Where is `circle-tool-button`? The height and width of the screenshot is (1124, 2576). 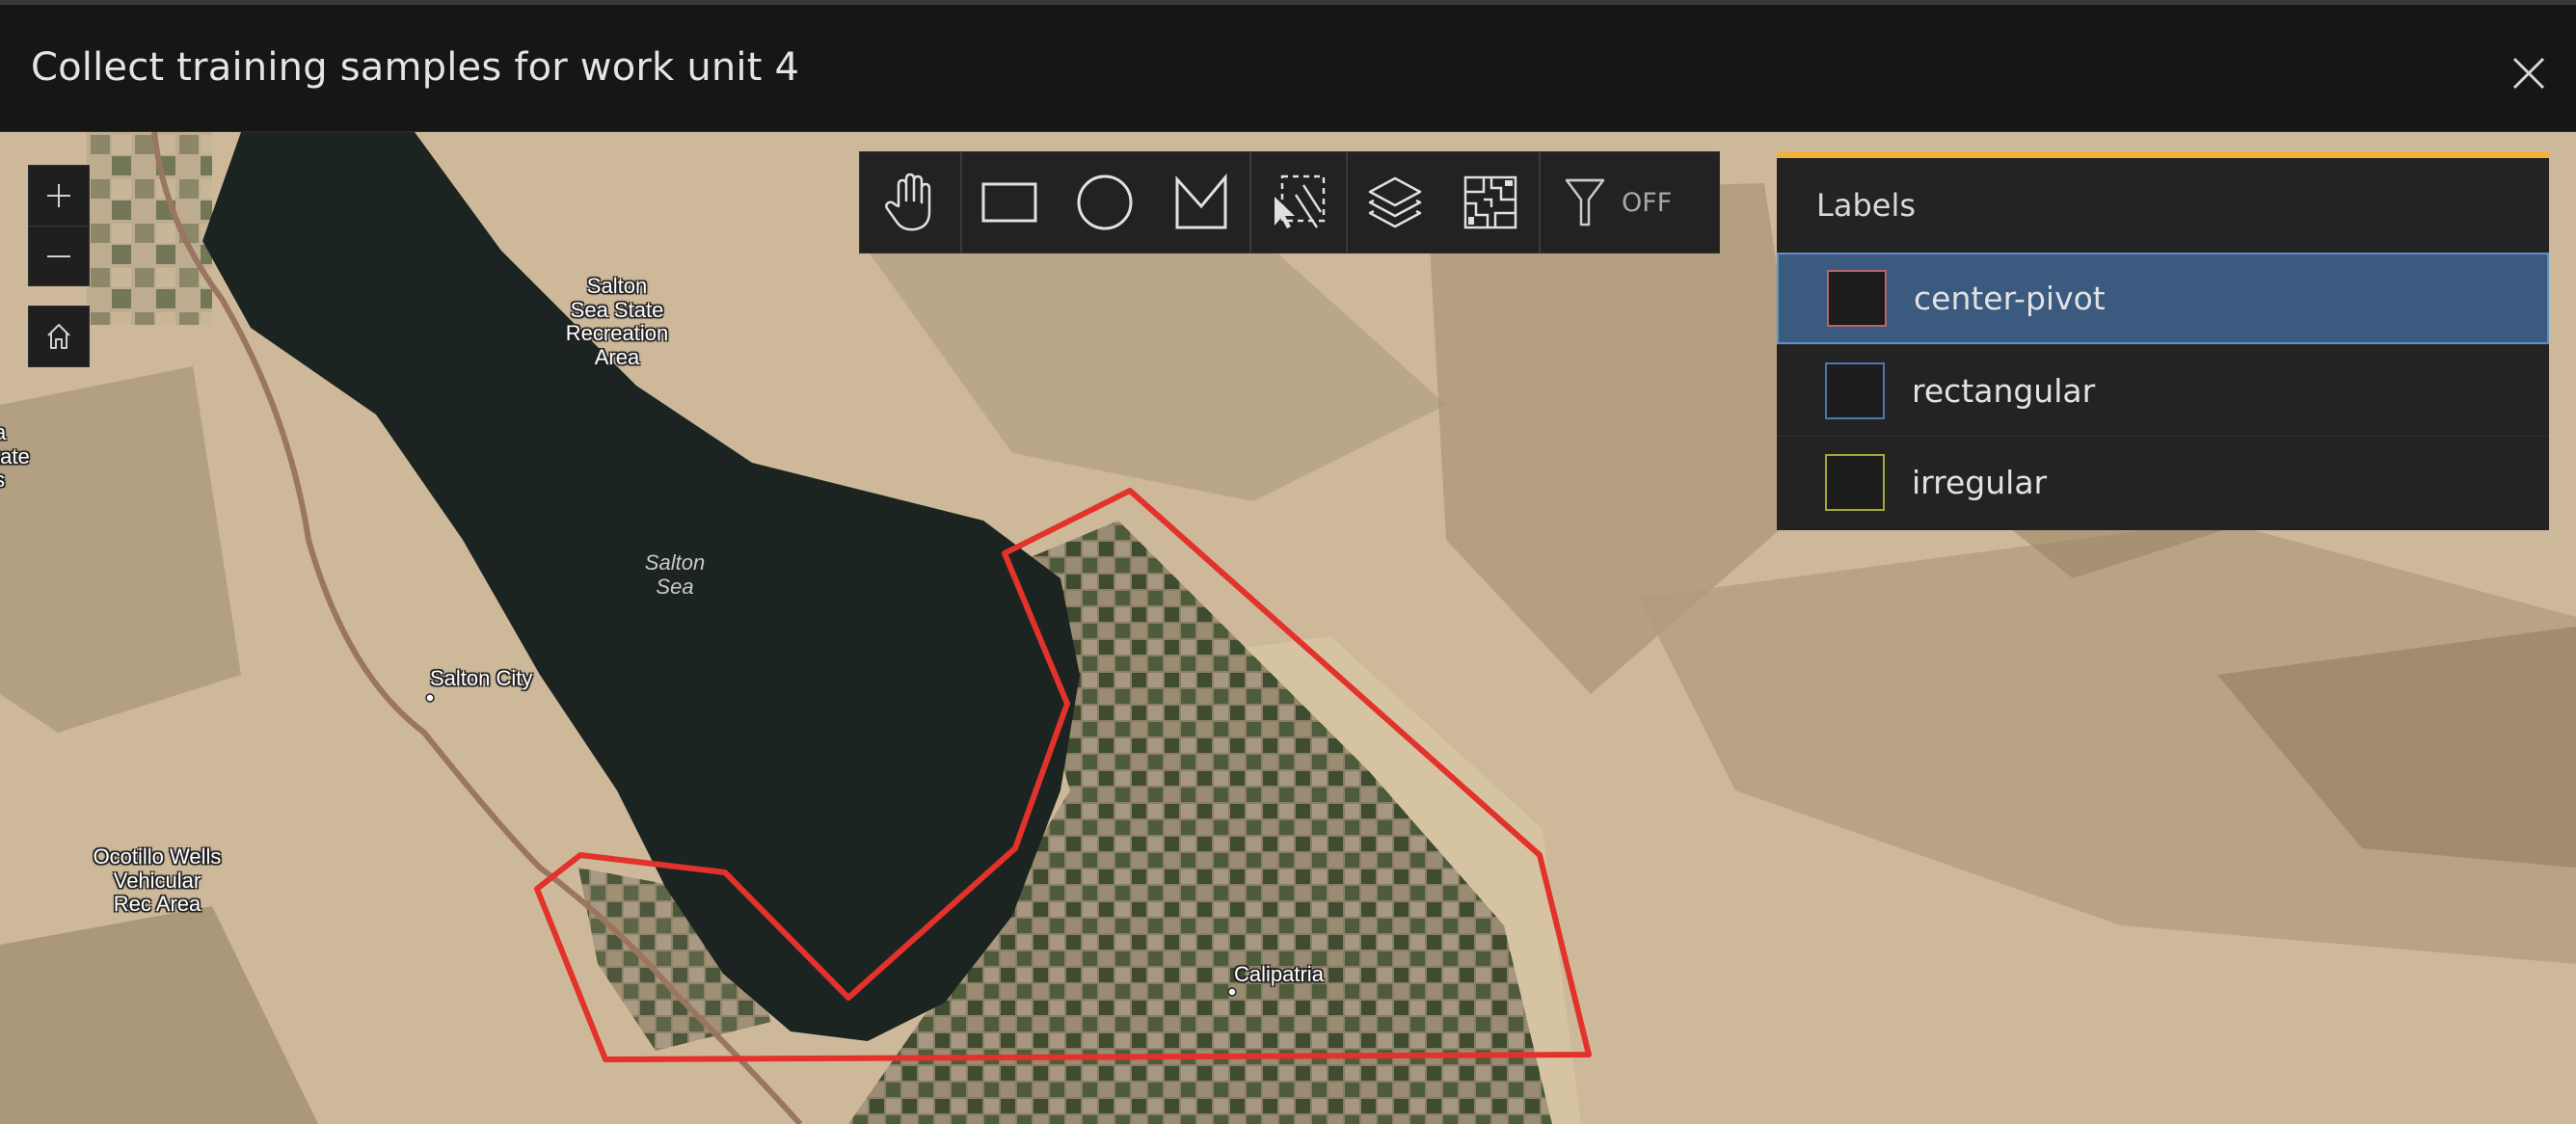 circle-tool-button is located at coordinates (1105, 202).